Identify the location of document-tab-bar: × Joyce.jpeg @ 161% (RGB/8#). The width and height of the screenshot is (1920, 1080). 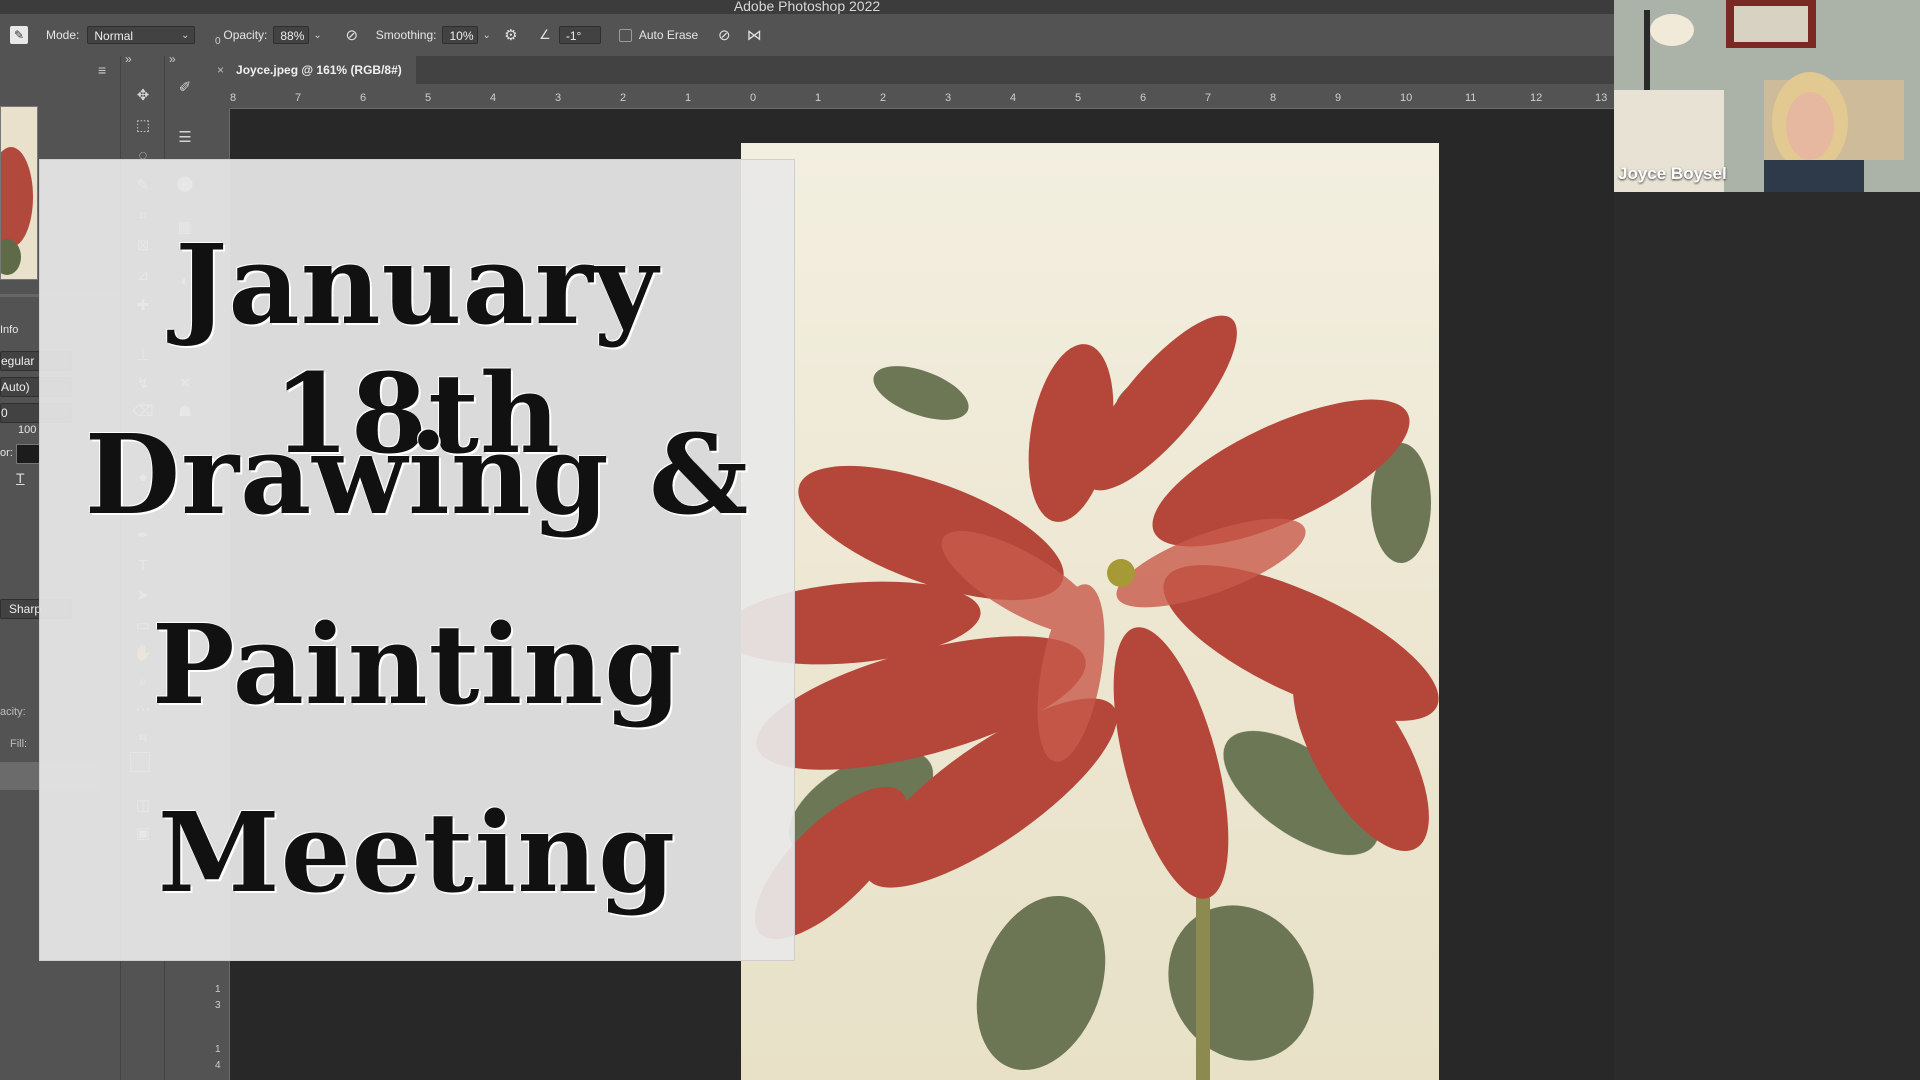
(909, 70).